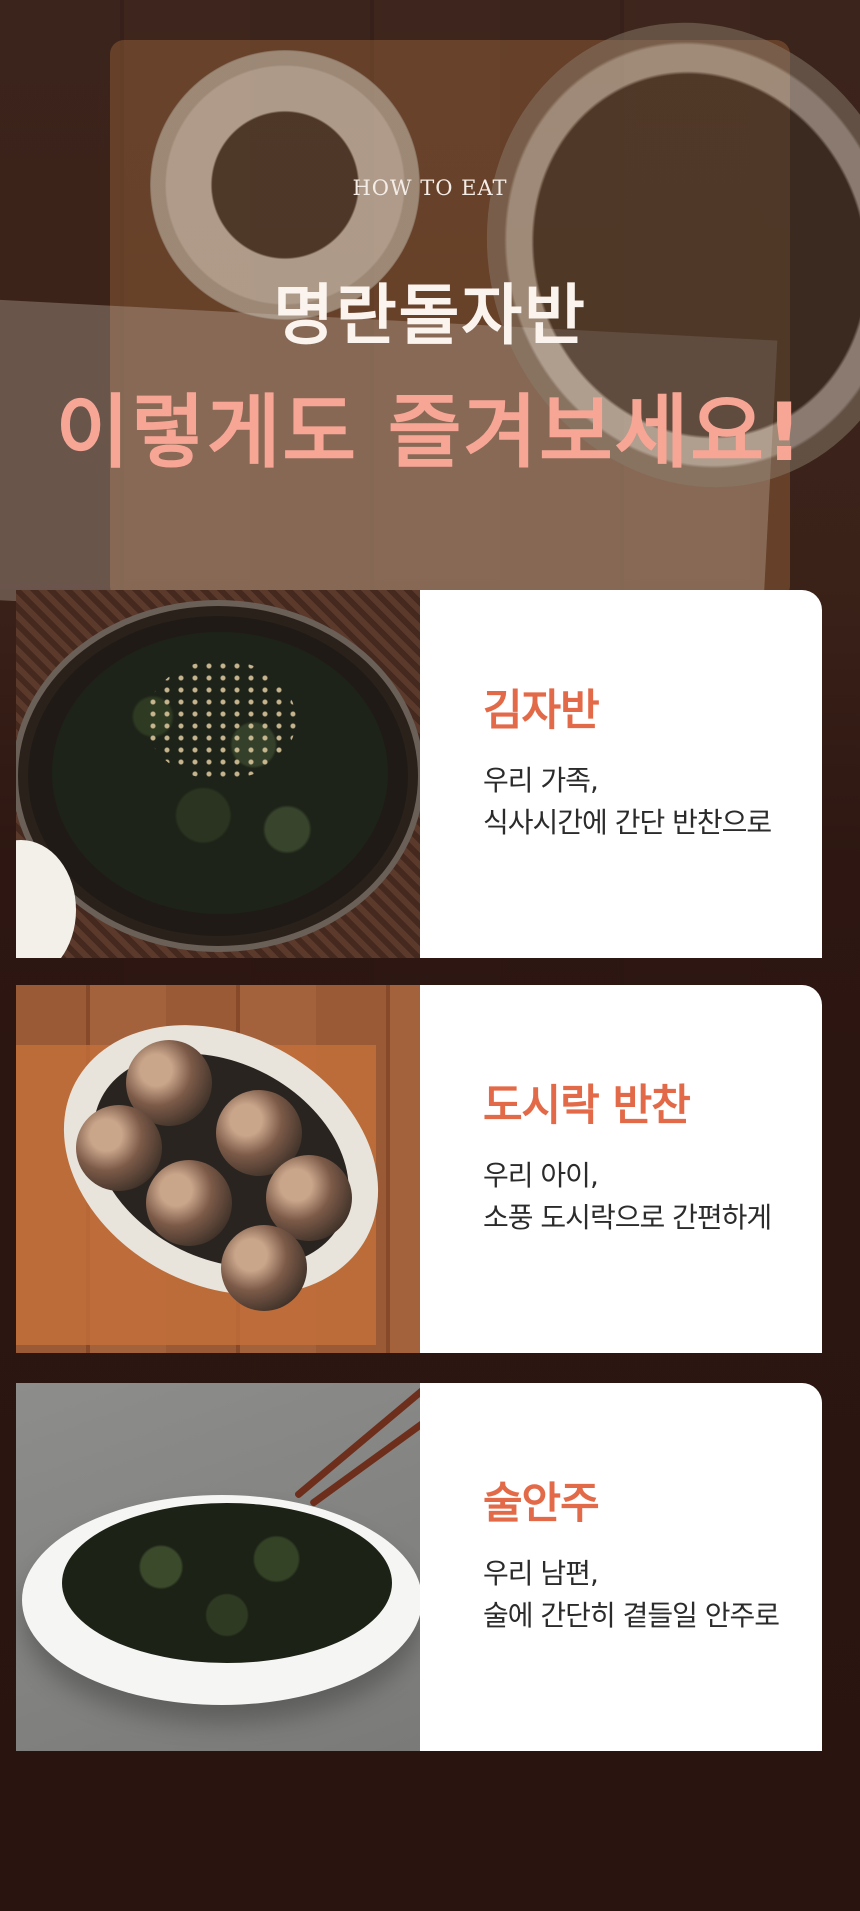  I want to click on page-subtitle: 이렇게도 즐겨보세요!, so click(430, 432).